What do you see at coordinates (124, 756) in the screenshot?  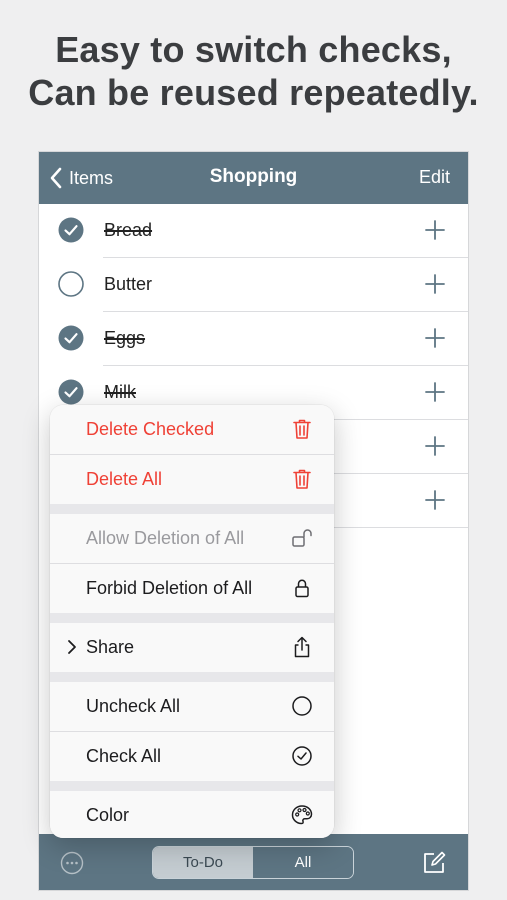 I see `menu-item-label: Check All` at bounding box center [124, 756].